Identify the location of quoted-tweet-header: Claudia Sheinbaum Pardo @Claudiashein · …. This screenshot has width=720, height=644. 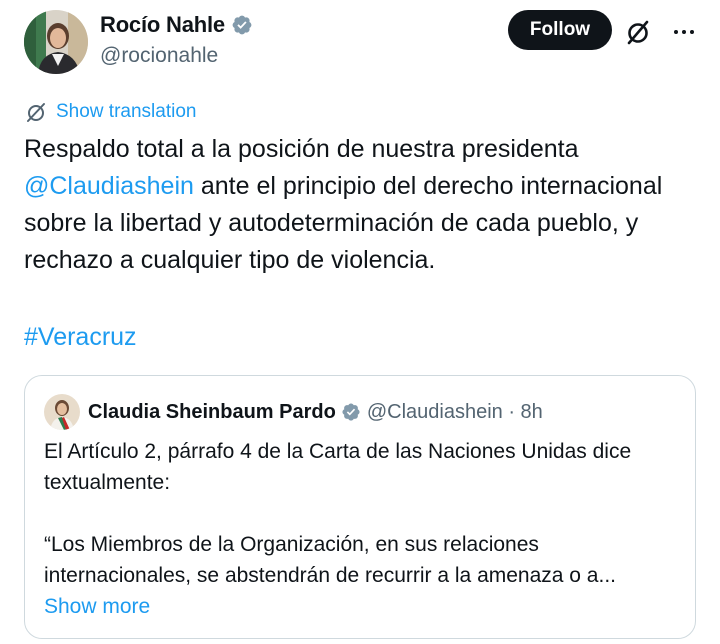
(293, 412).